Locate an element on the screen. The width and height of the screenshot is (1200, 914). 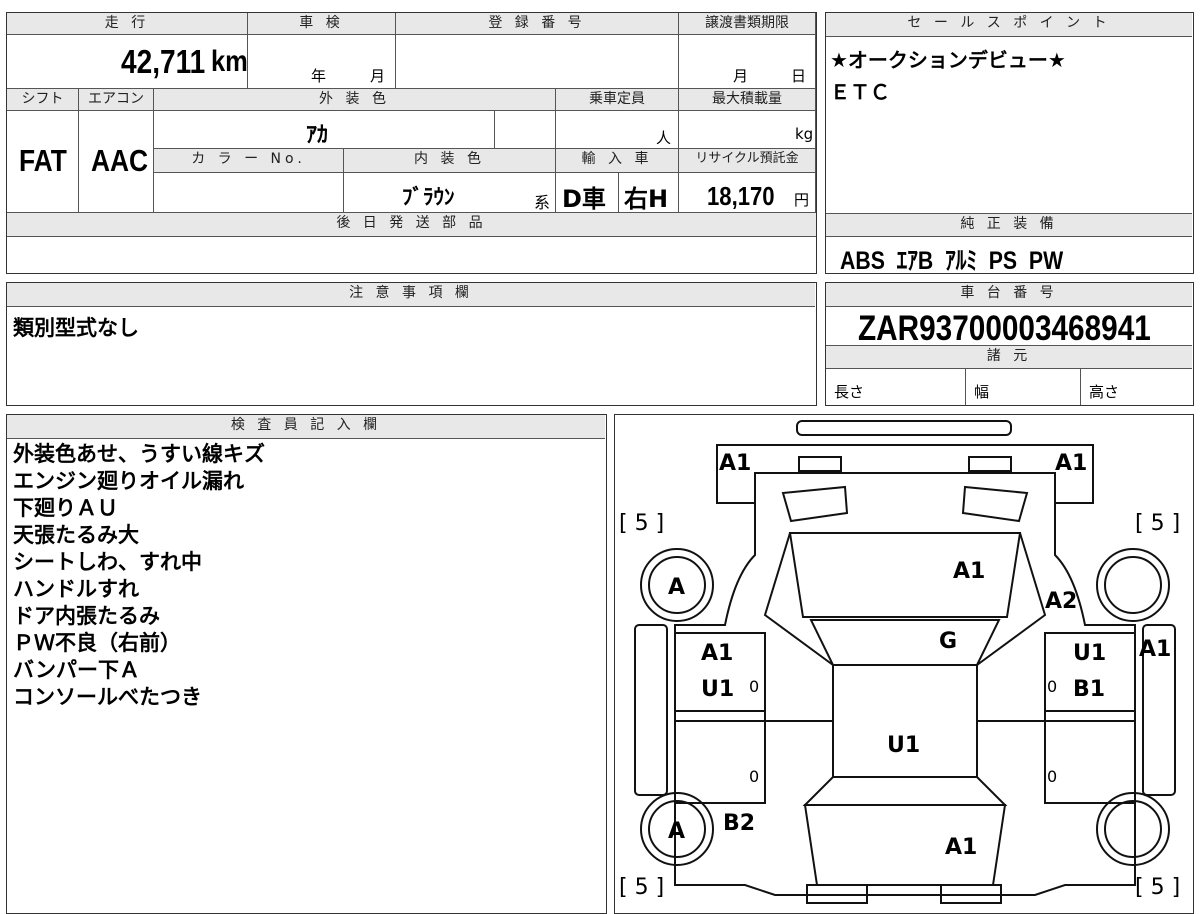
ac-cell: AAC is located at coordinates (116, 162).